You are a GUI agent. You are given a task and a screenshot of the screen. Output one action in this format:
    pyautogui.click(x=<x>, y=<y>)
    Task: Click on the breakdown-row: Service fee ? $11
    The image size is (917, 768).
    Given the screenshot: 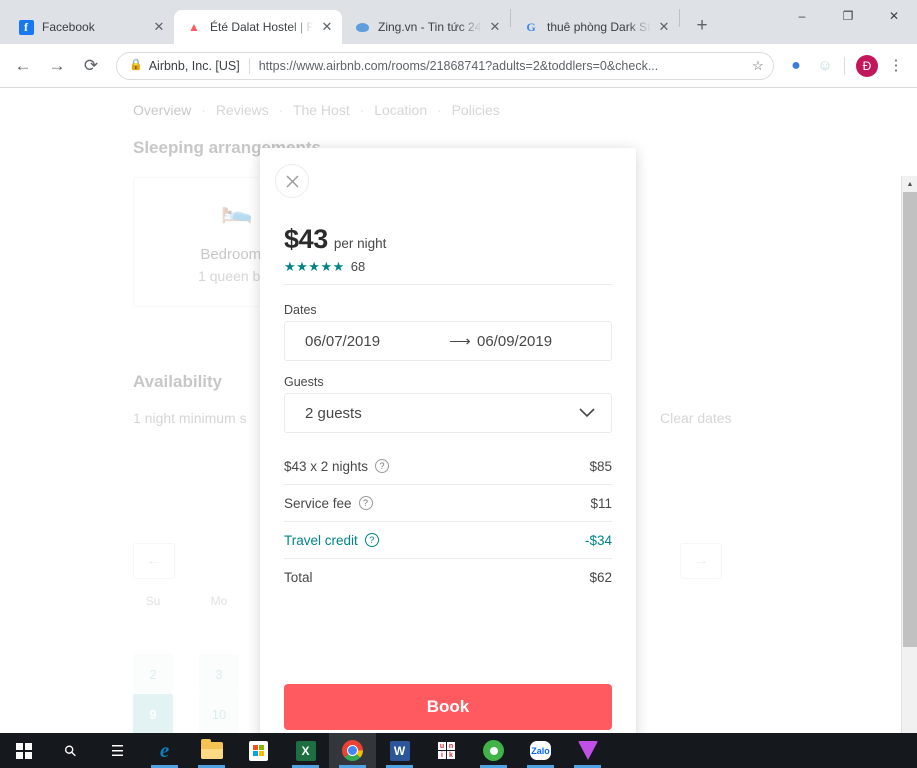 What is the action you would take?
    pyautogui.click(x=448, y=503)
    